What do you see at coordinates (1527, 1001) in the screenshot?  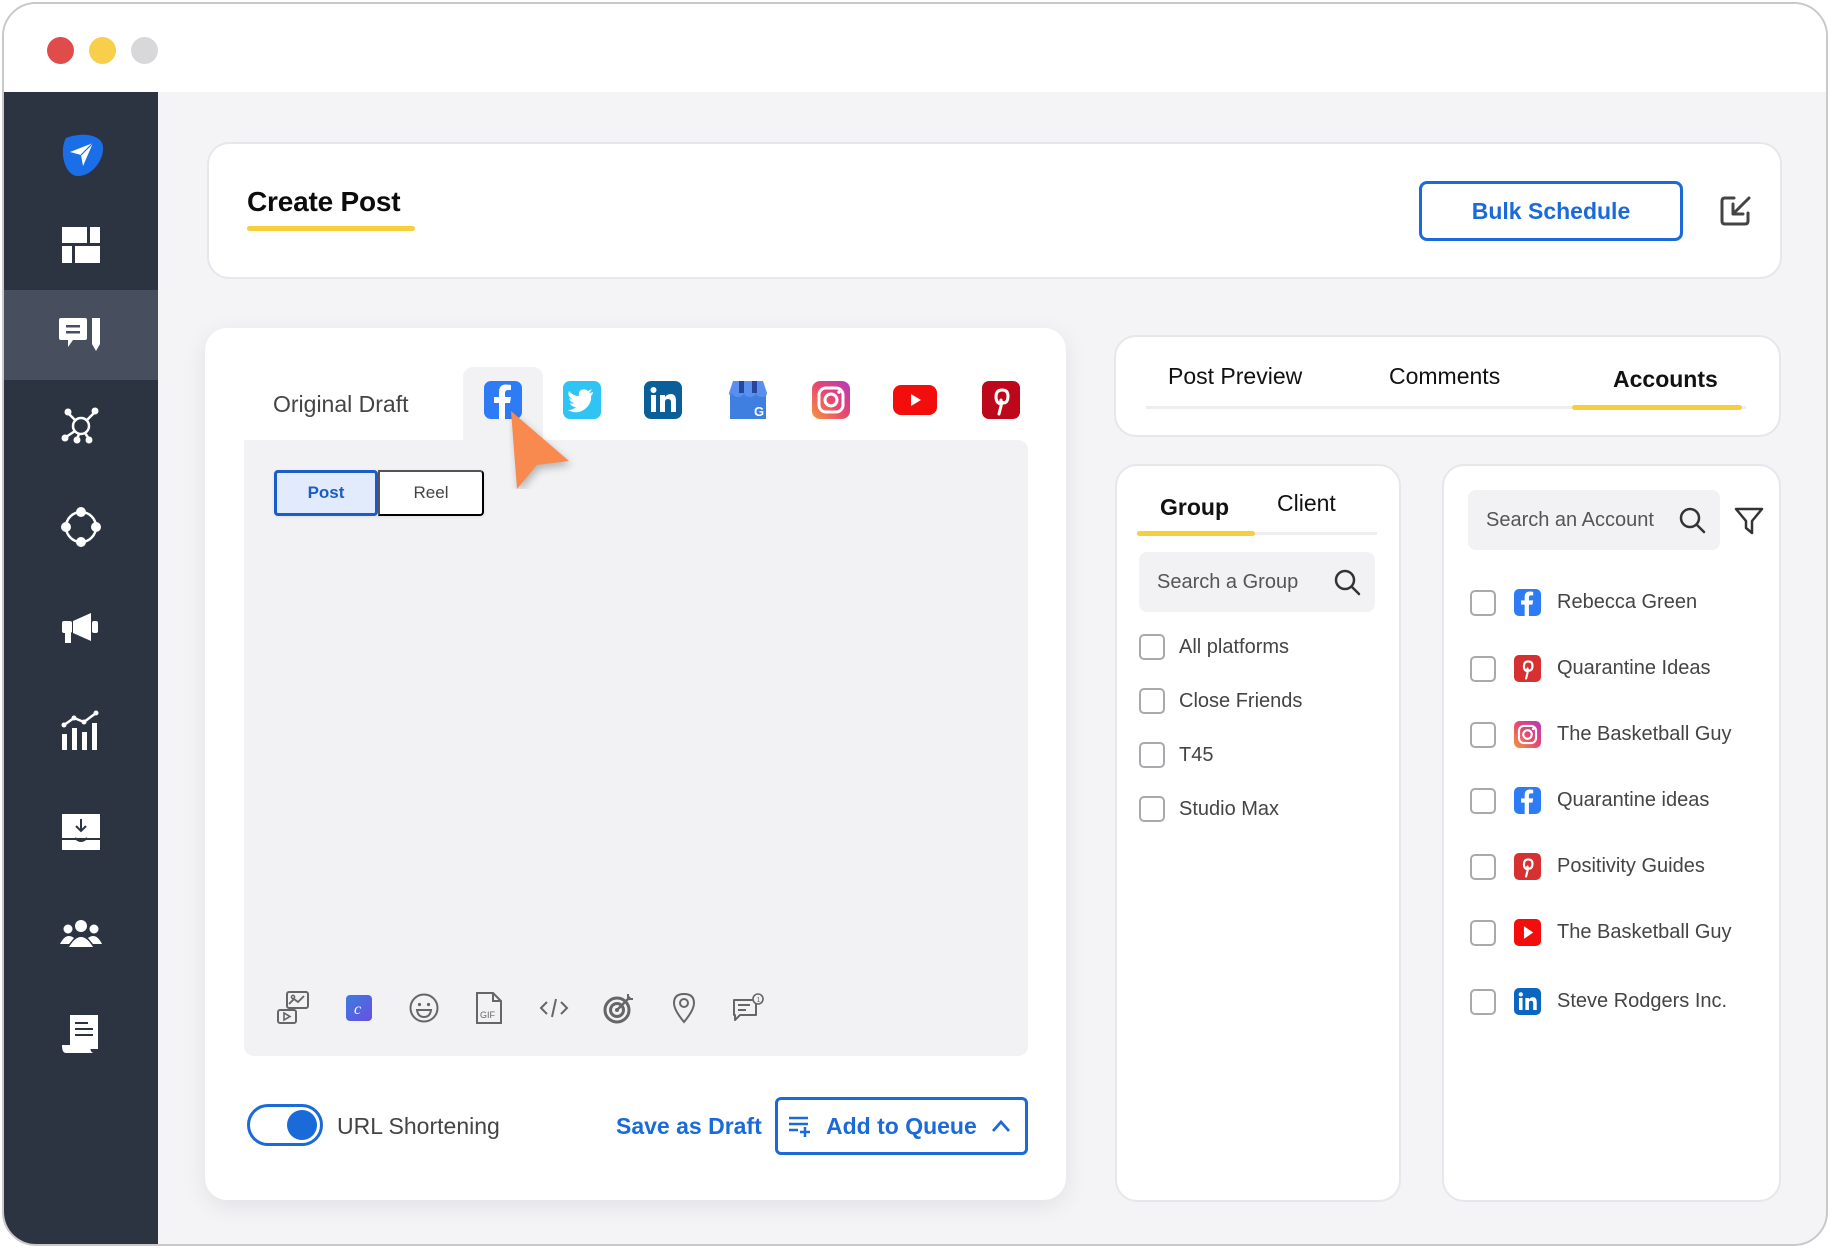 I see `linkedin-icon` at bounding box center [1527, 1001].